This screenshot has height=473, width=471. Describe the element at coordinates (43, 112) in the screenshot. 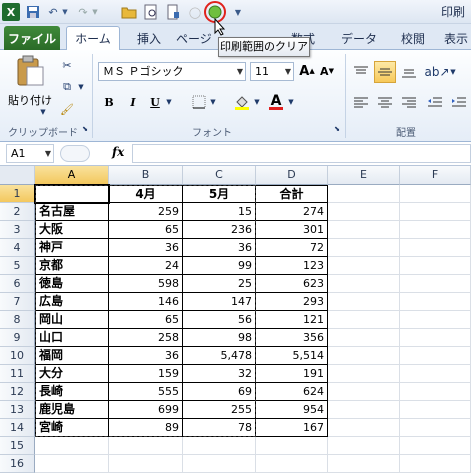

I see `paste-dropdown-icon: ▼` at that location.